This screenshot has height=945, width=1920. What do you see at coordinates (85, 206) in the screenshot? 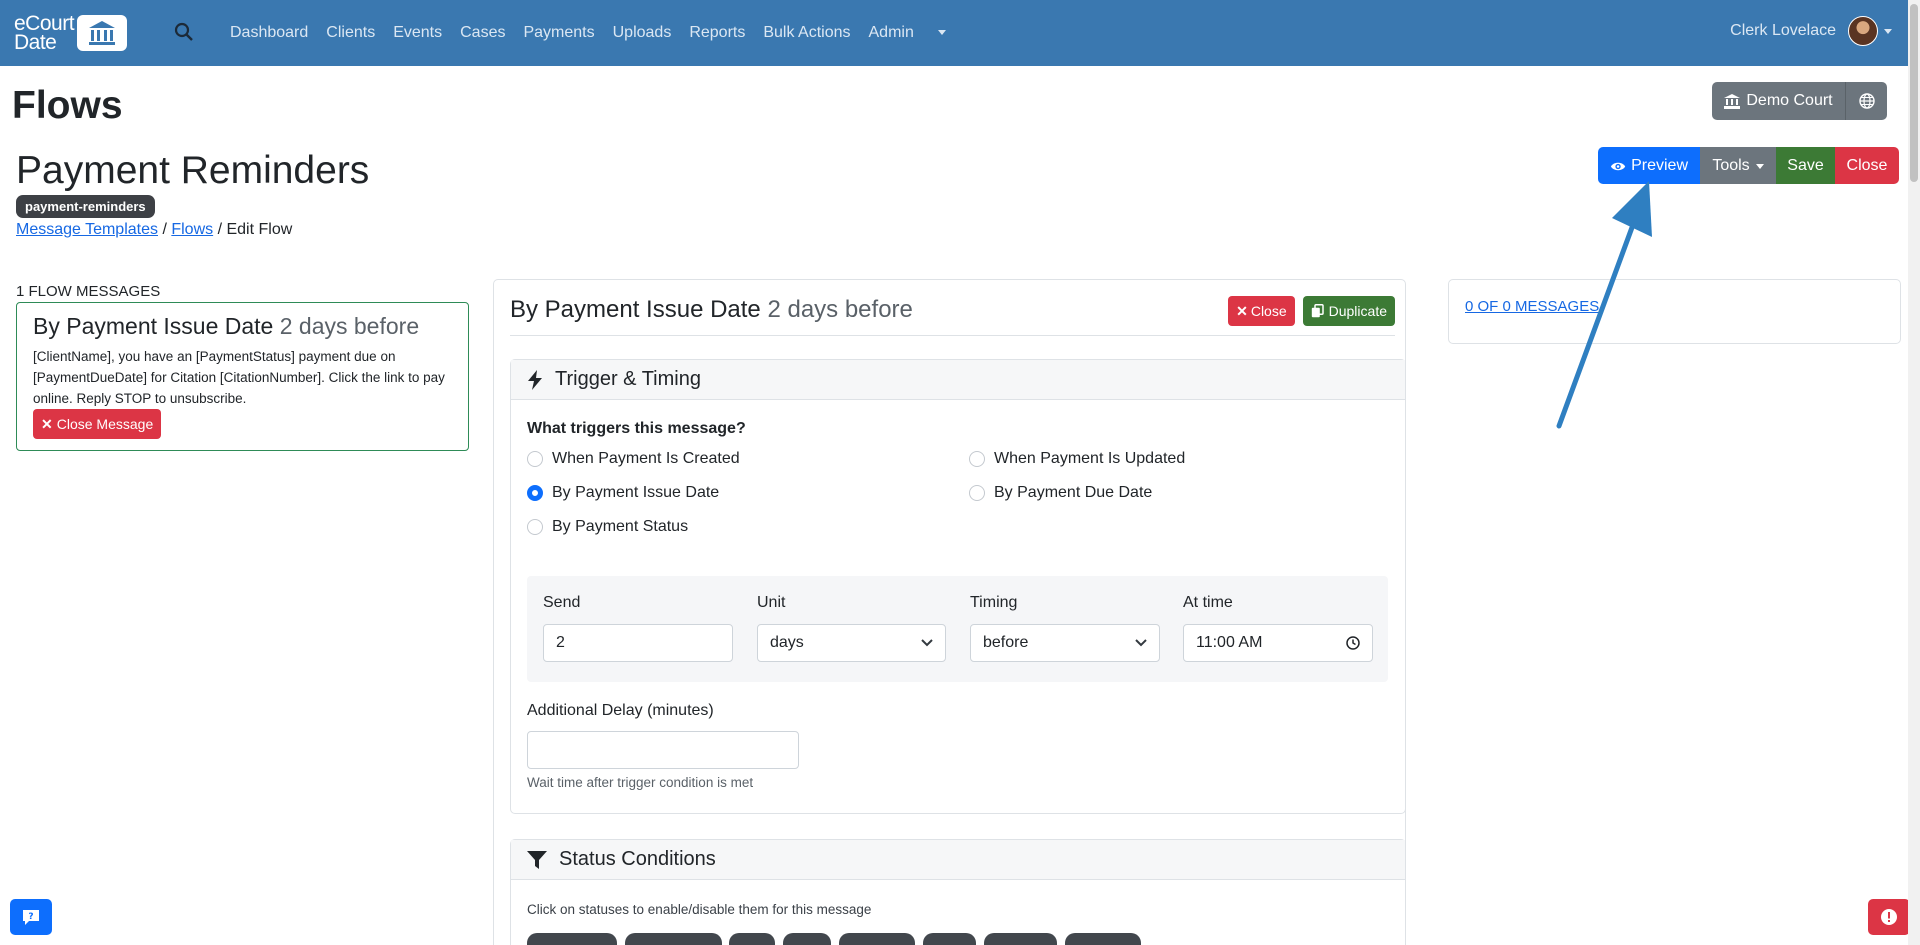
I see `flow-slug-badge: payment-reminders` at bounding box center [85, 206].